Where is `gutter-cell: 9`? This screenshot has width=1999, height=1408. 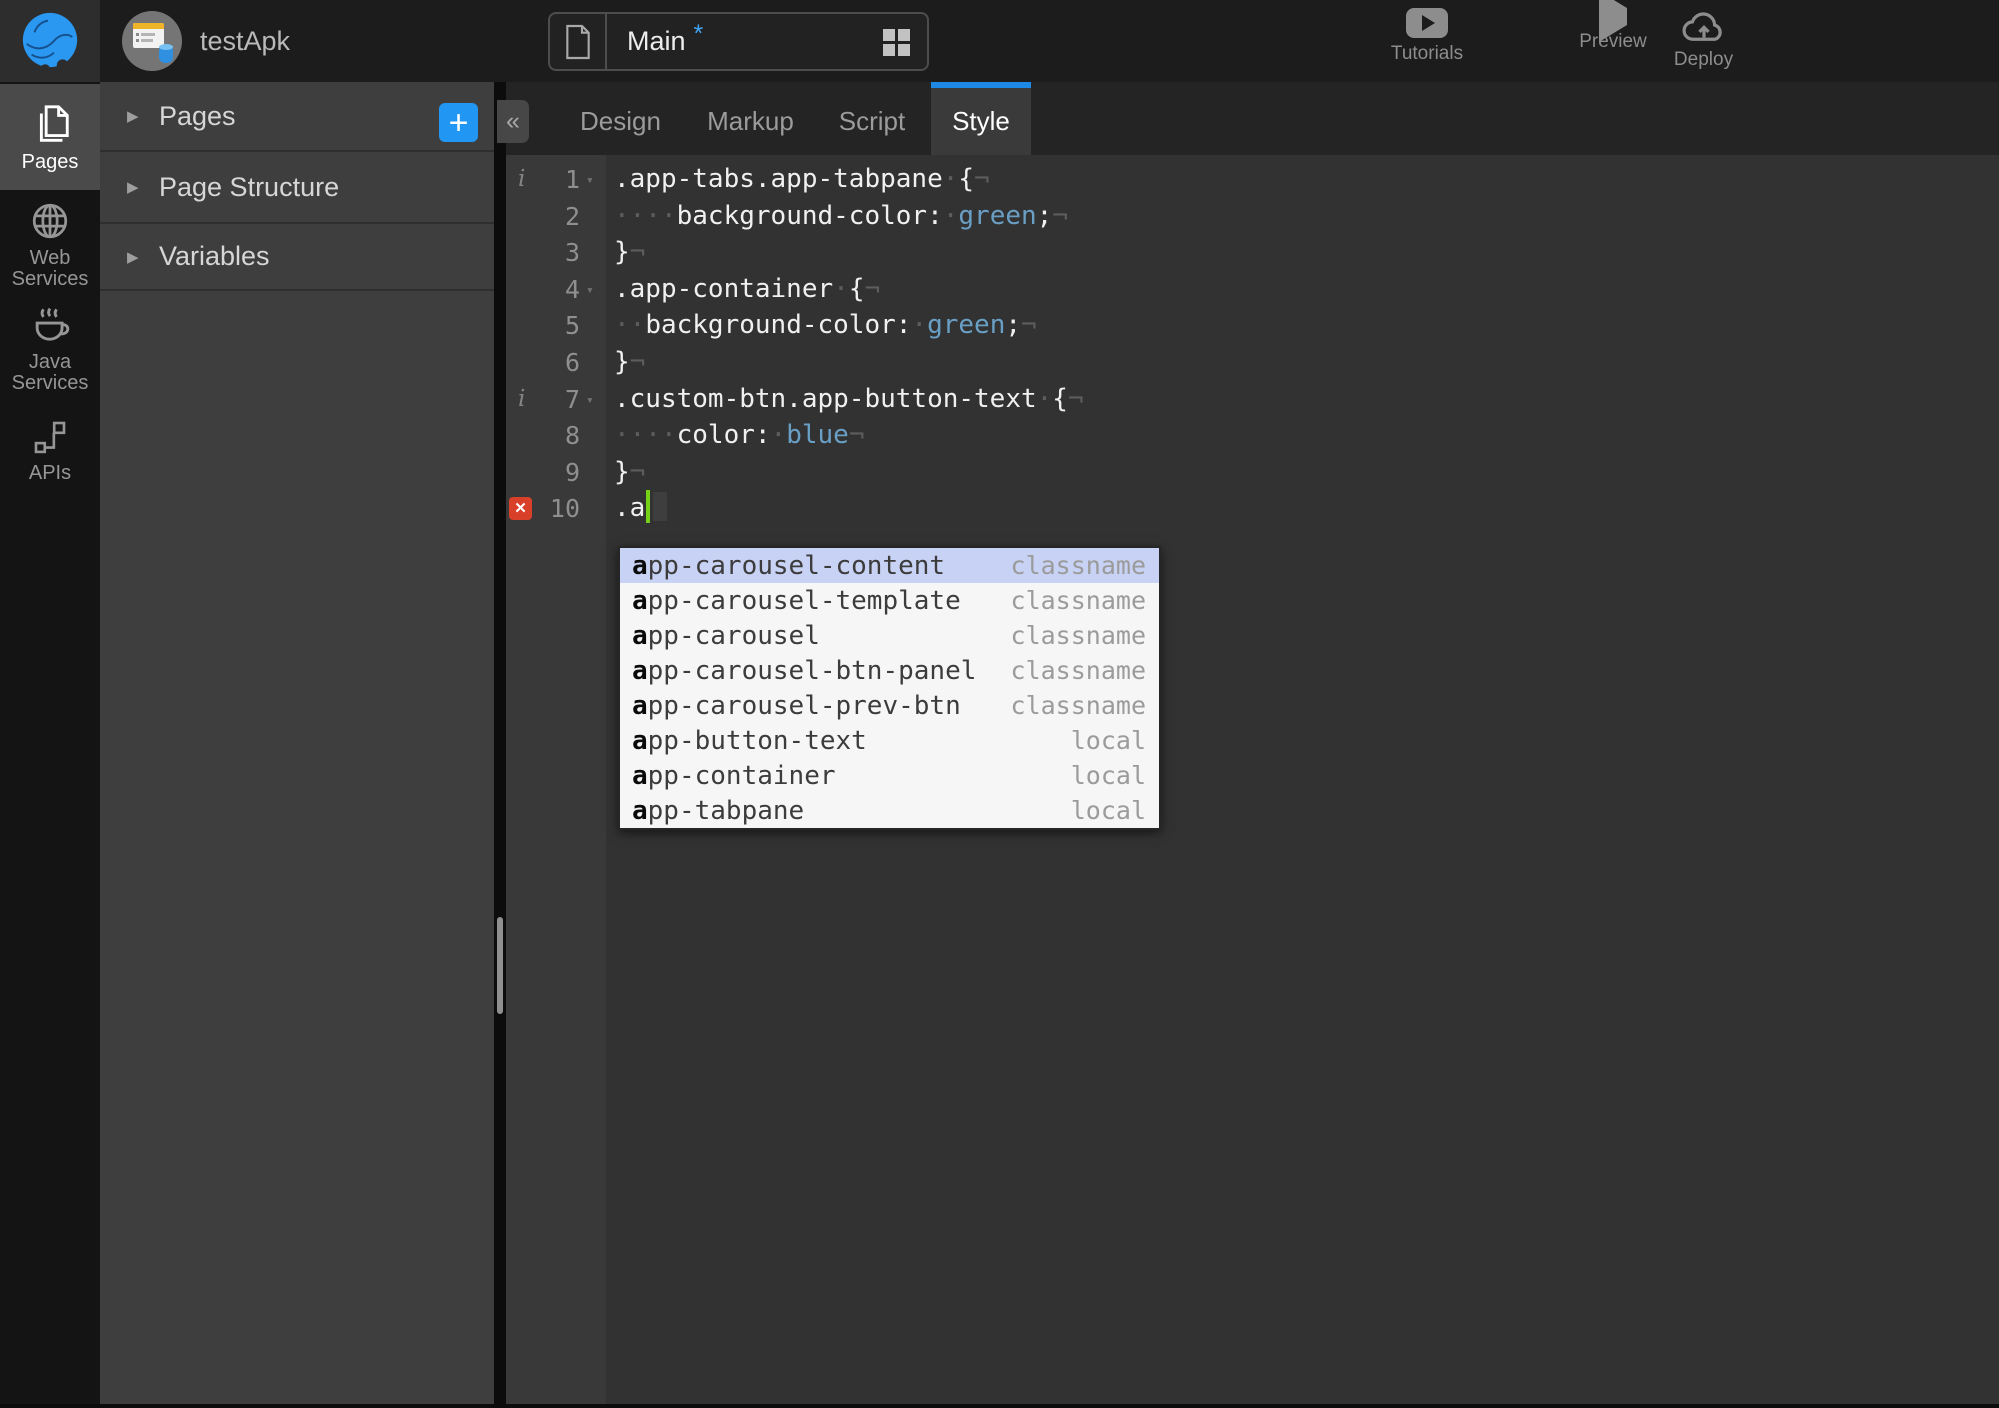
gutter-cell: 9 is located at coordinates (556, 472).